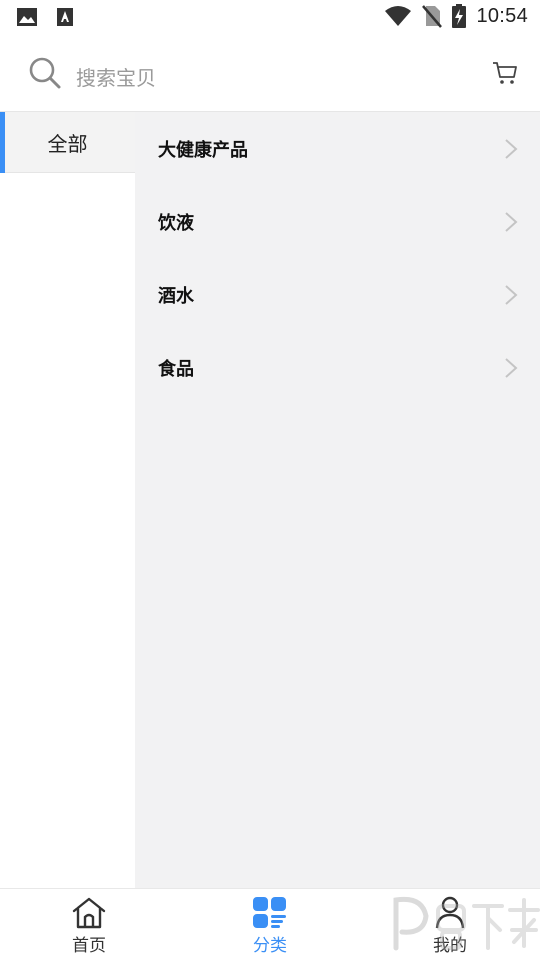  I want to click on status-bar-right: 10:54, so click(456, 16).